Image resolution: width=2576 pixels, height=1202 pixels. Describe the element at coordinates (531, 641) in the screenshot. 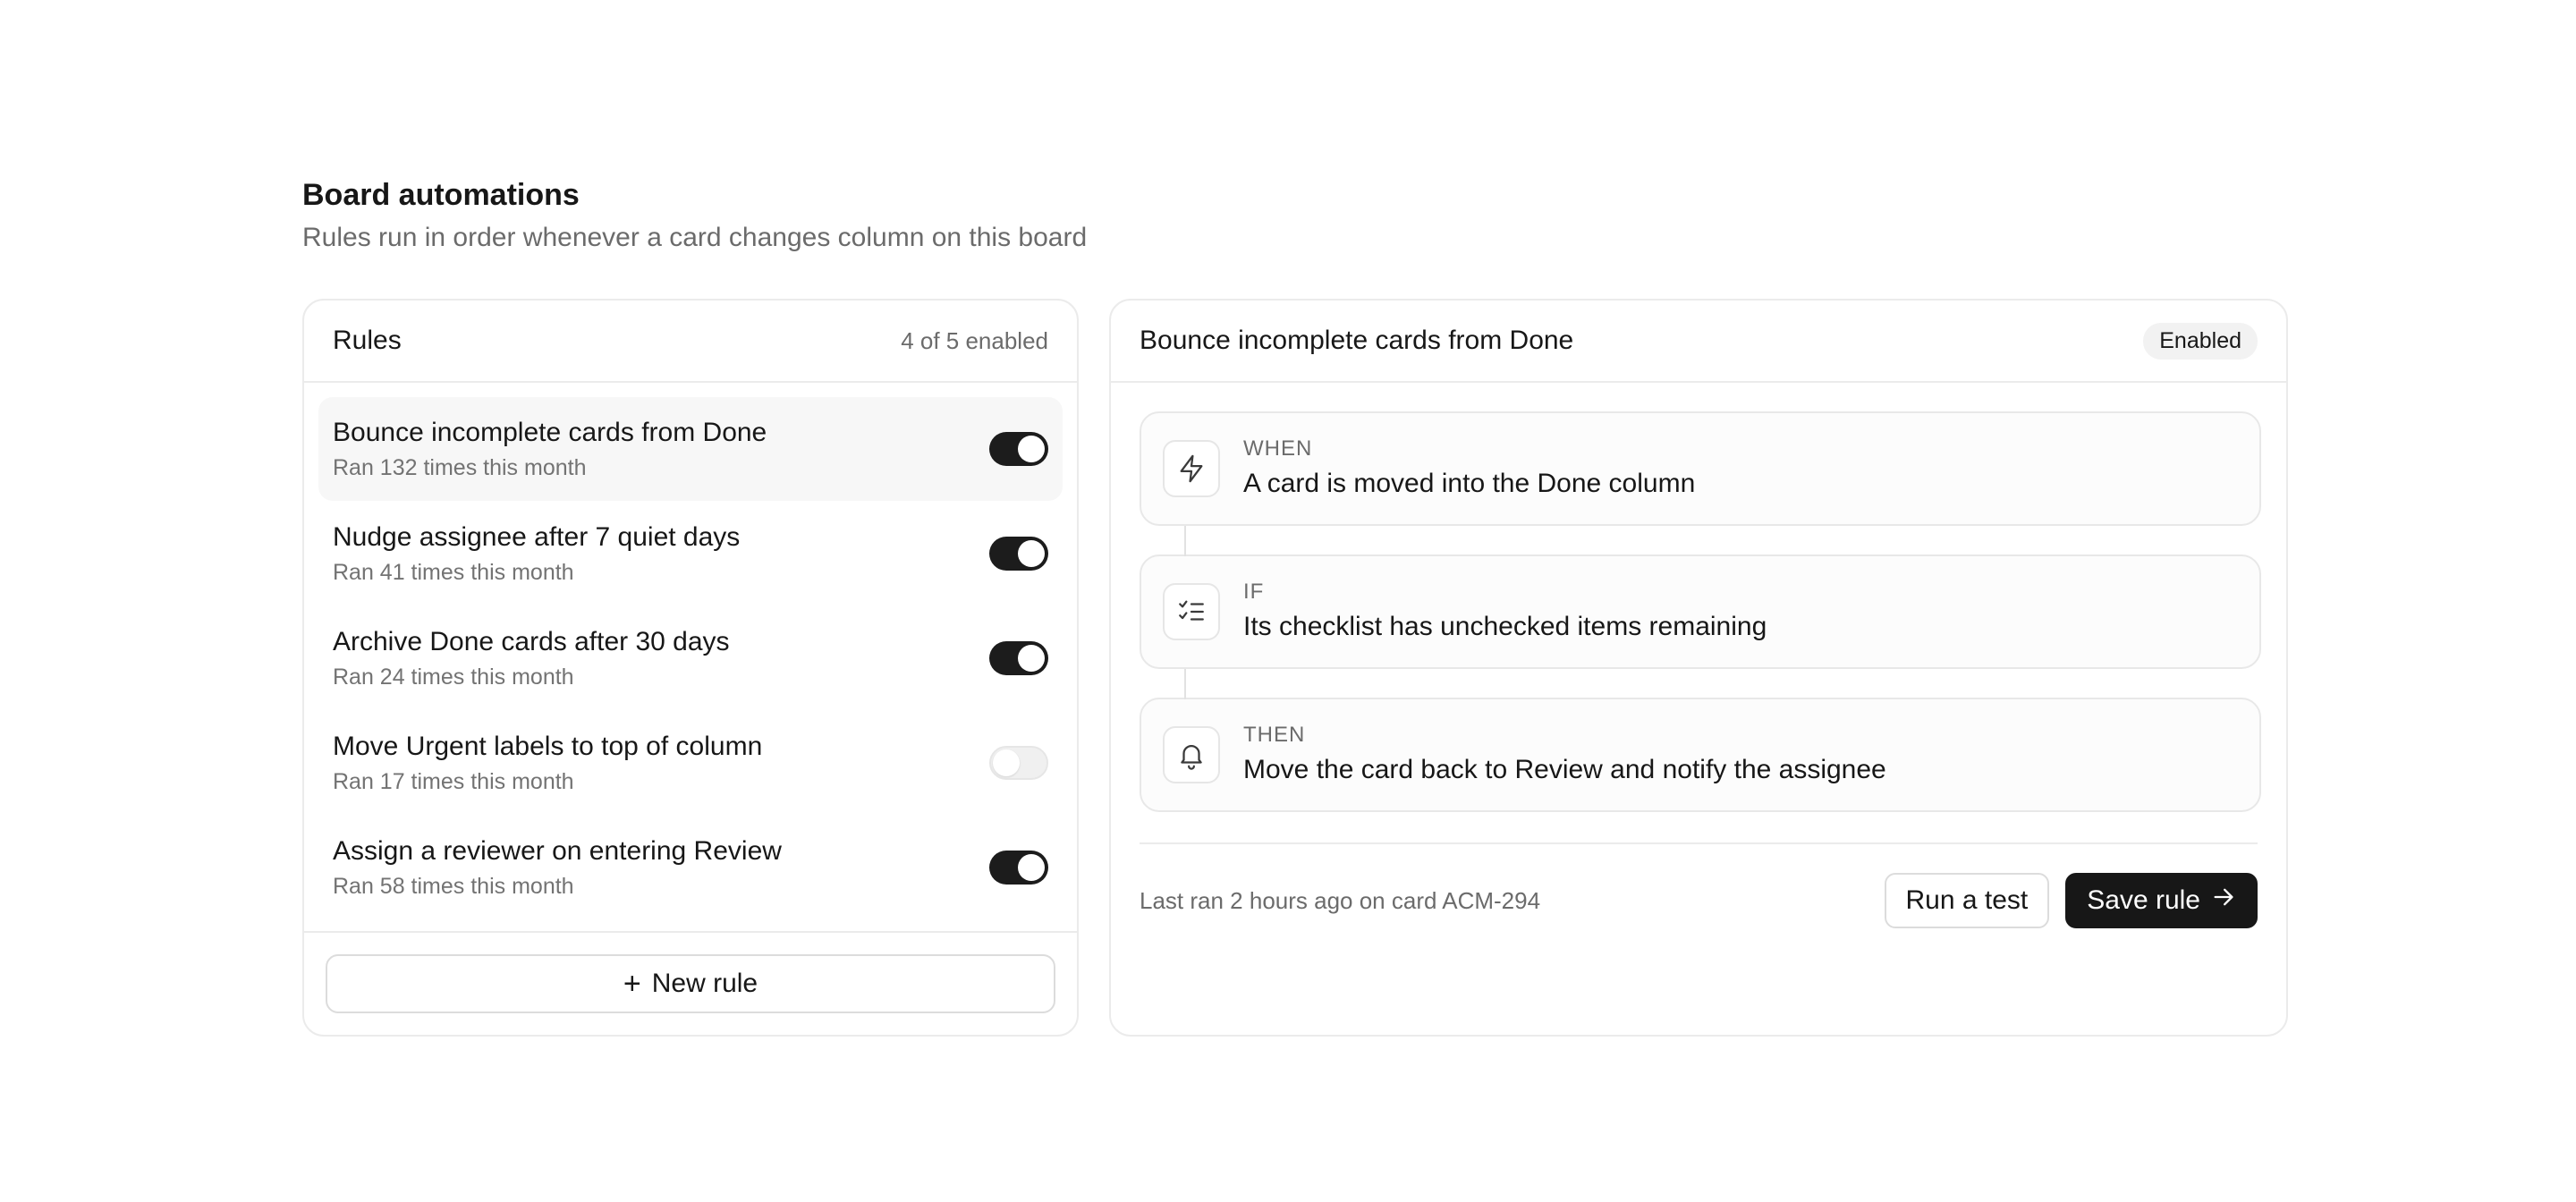

I see `rule-name: Archive Done cards after 30 days` at that location.